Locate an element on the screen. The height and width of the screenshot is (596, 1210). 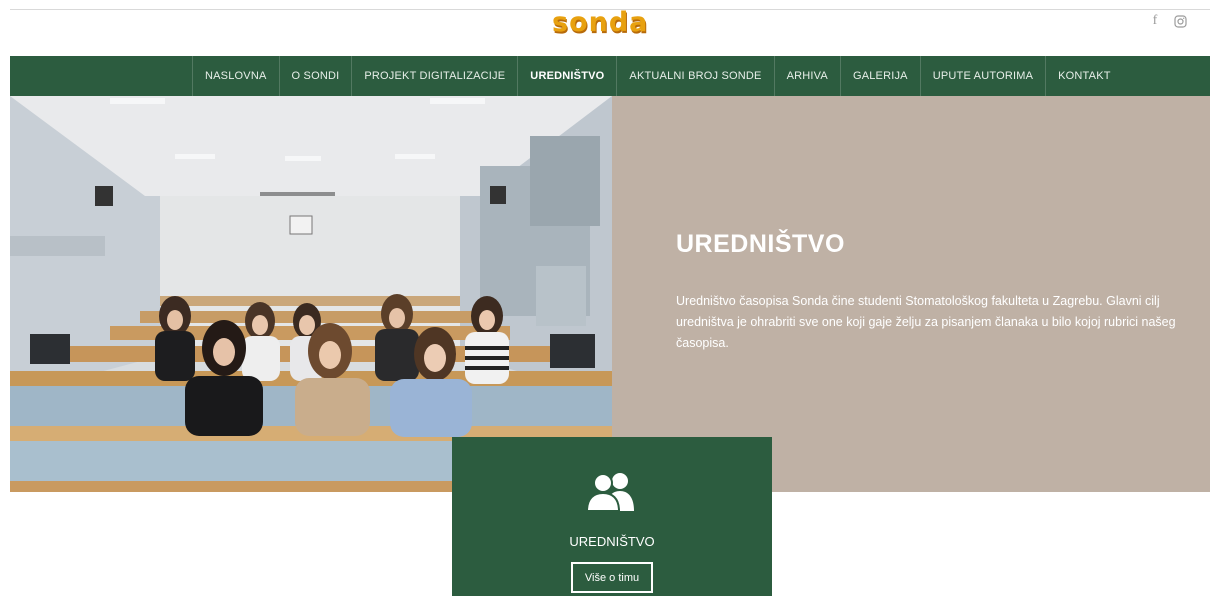
site-logo: sonda is located at coordinates (600, 22).